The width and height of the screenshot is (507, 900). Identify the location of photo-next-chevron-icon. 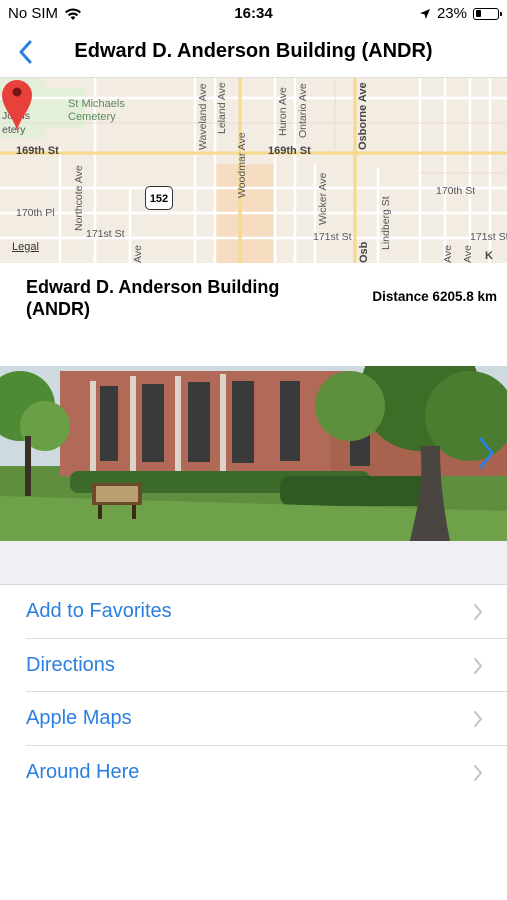
(486, 453).